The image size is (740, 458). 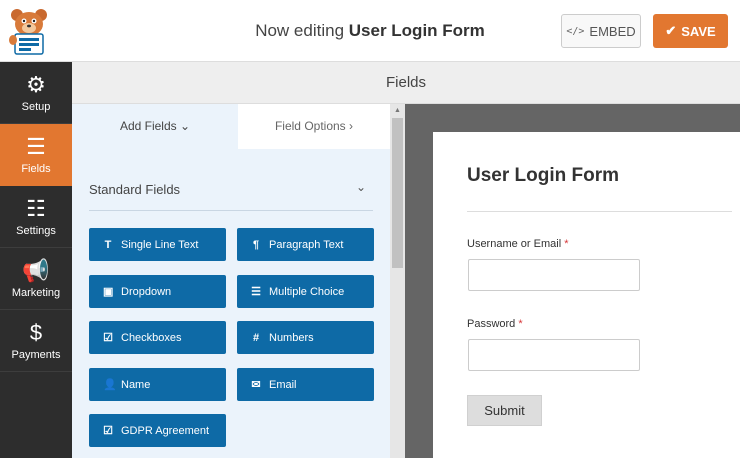 I want to click on field-button-name: 👤 Name, so click(x=157, y=384).